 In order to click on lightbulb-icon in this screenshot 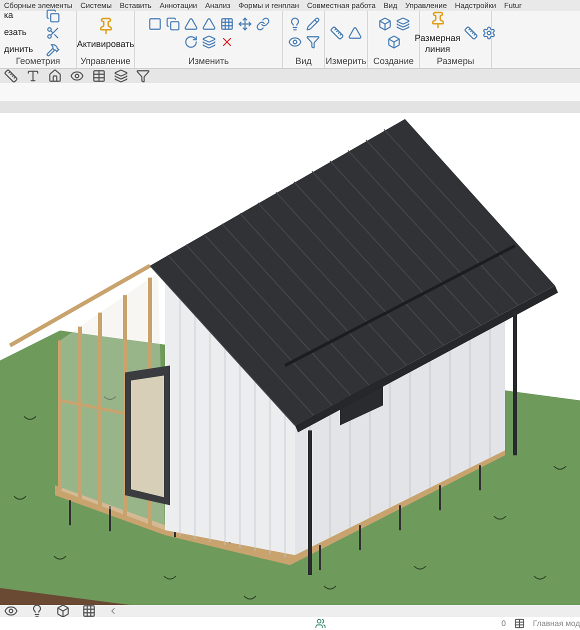, I will do `click(37, 611)`.